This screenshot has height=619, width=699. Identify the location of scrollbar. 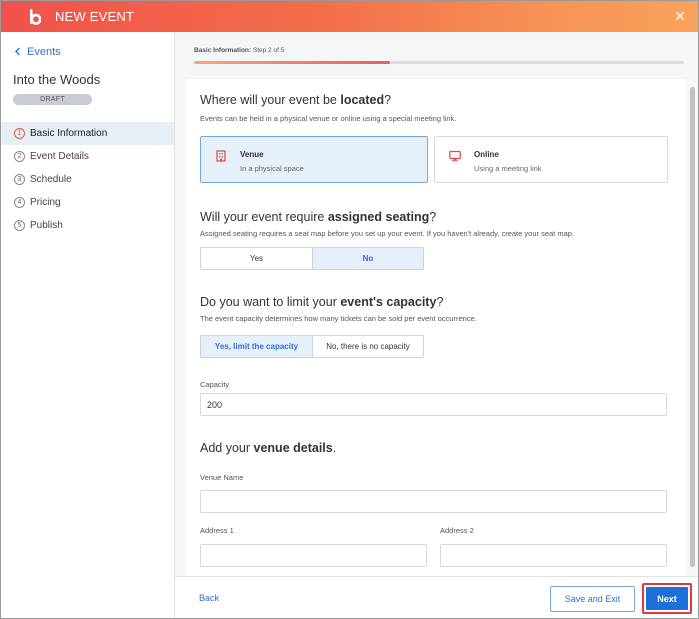
(692, 327).